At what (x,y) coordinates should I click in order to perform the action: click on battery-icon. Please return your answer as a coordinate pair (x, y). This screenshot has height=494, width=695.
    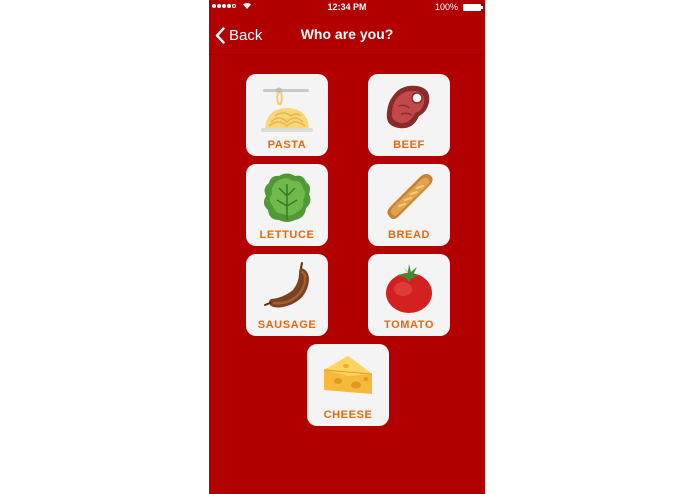
    Looking at the image, I should click on (473, 7).